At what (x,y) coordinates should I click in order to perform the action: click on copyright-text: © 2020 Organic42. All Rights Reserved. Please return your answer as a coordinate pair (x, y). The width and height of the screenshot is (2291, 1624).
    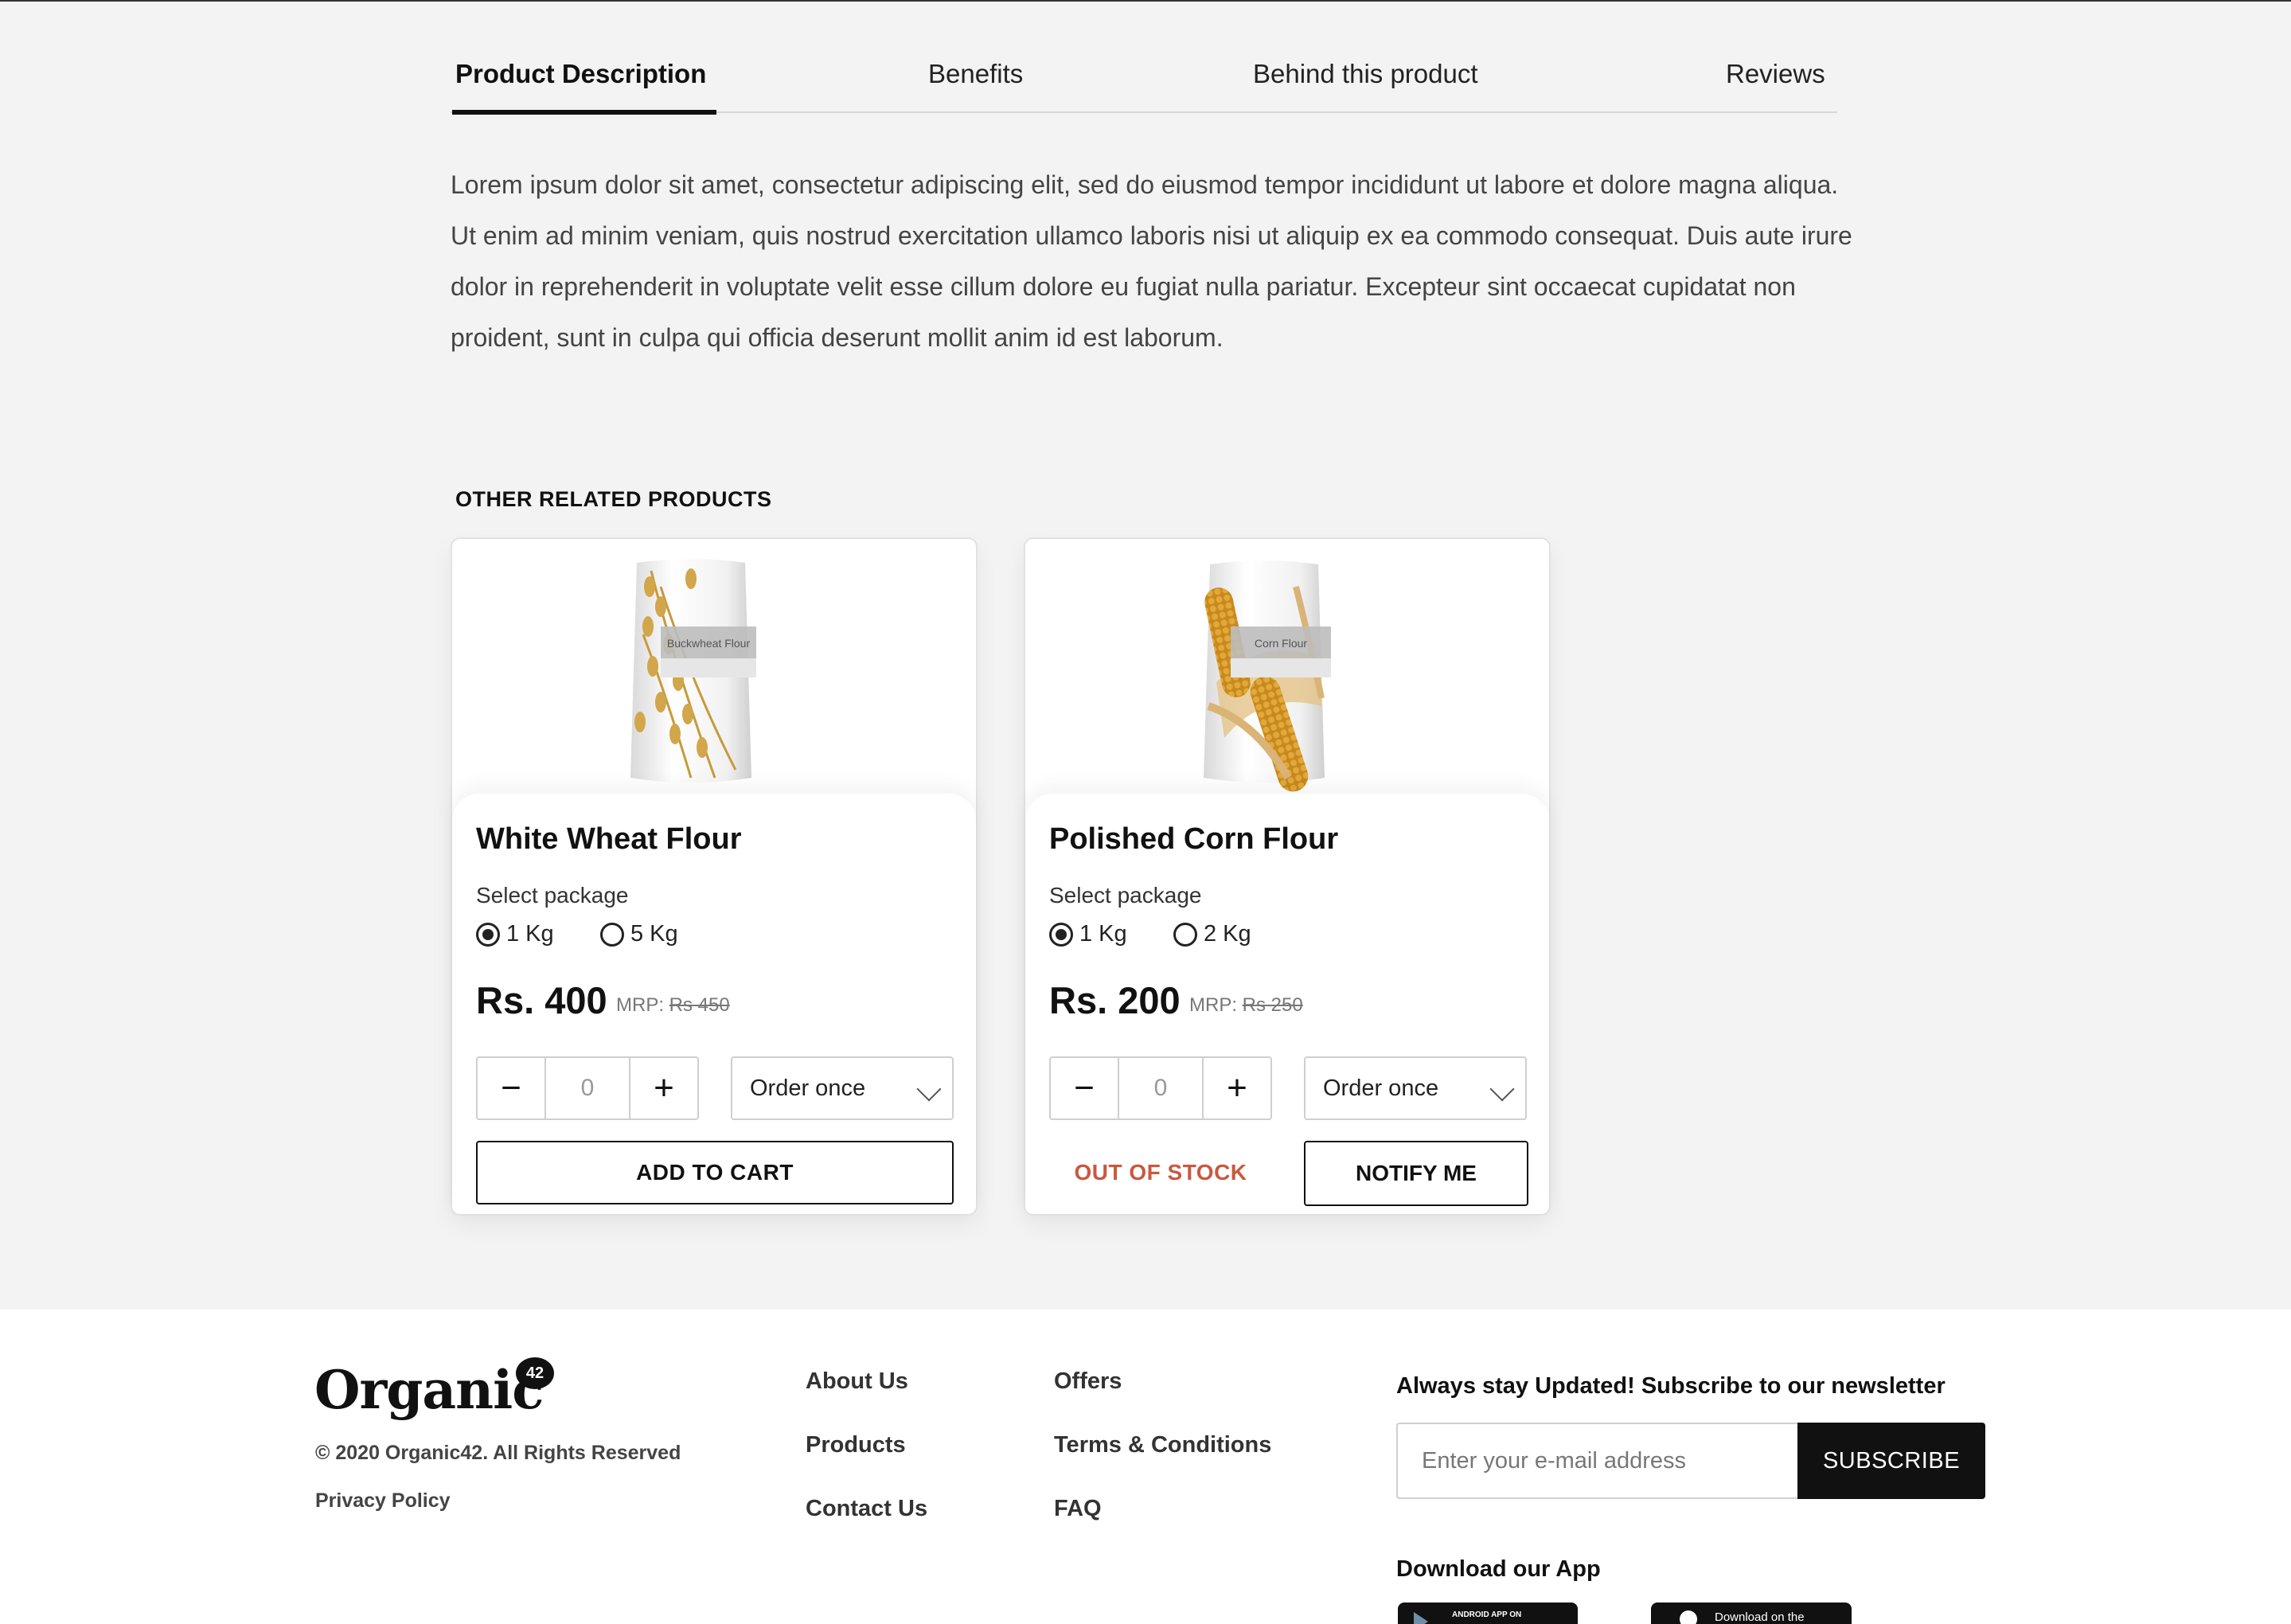
    Looking at the image, I should click on (498, 1453).